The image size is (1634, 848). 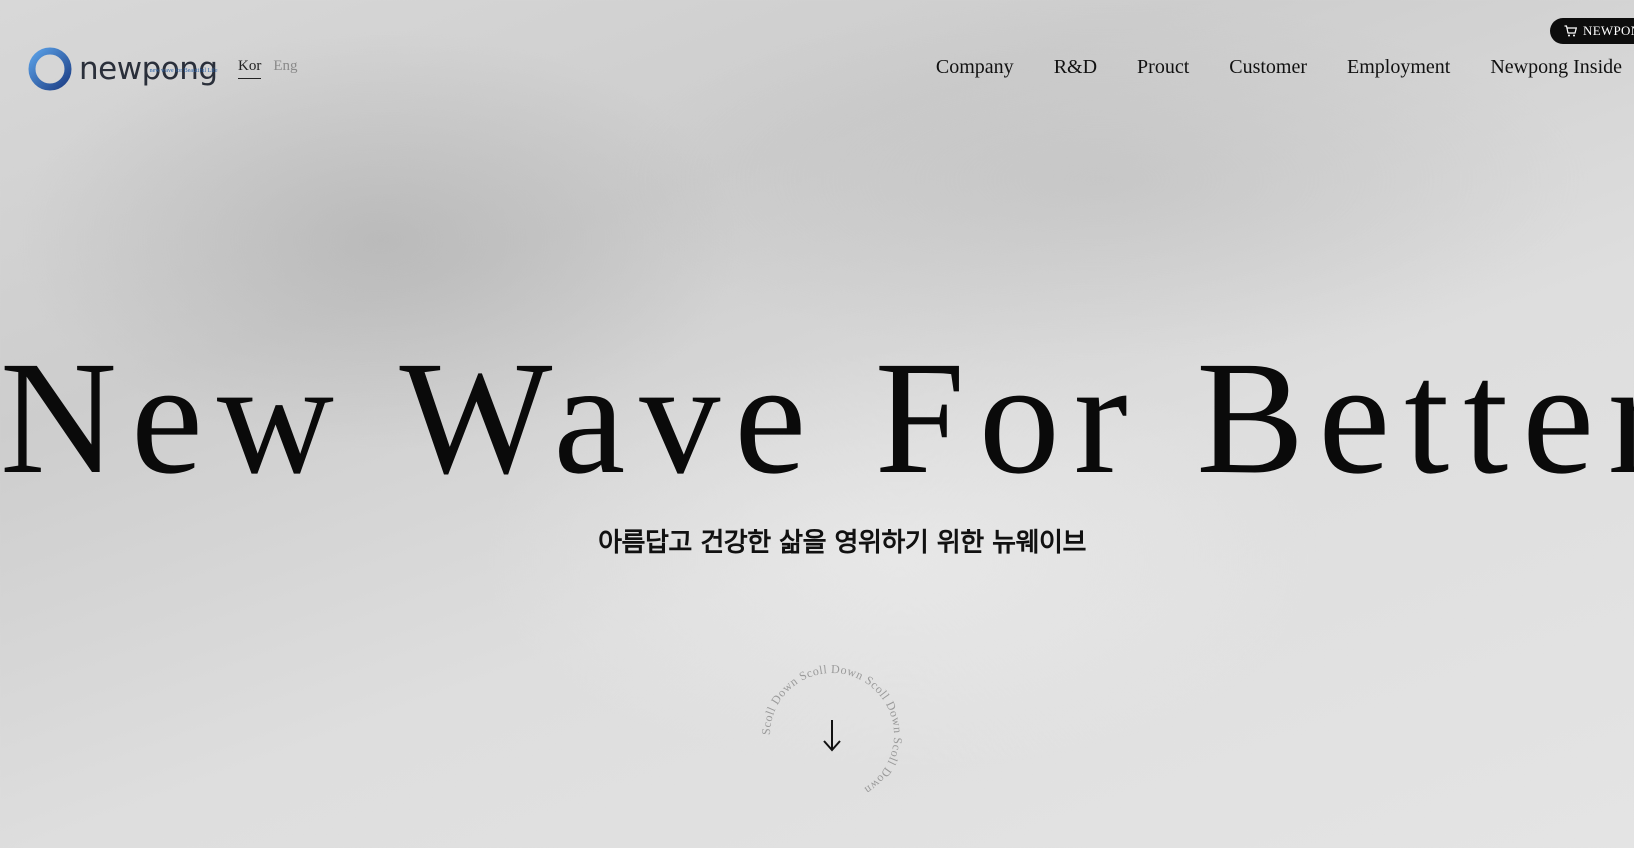 What do you see at coordinates (1608, 30) in the screenshot?
I see `shop-button-label: NEWPONG SHOP` at bounding box center [1608, 30].